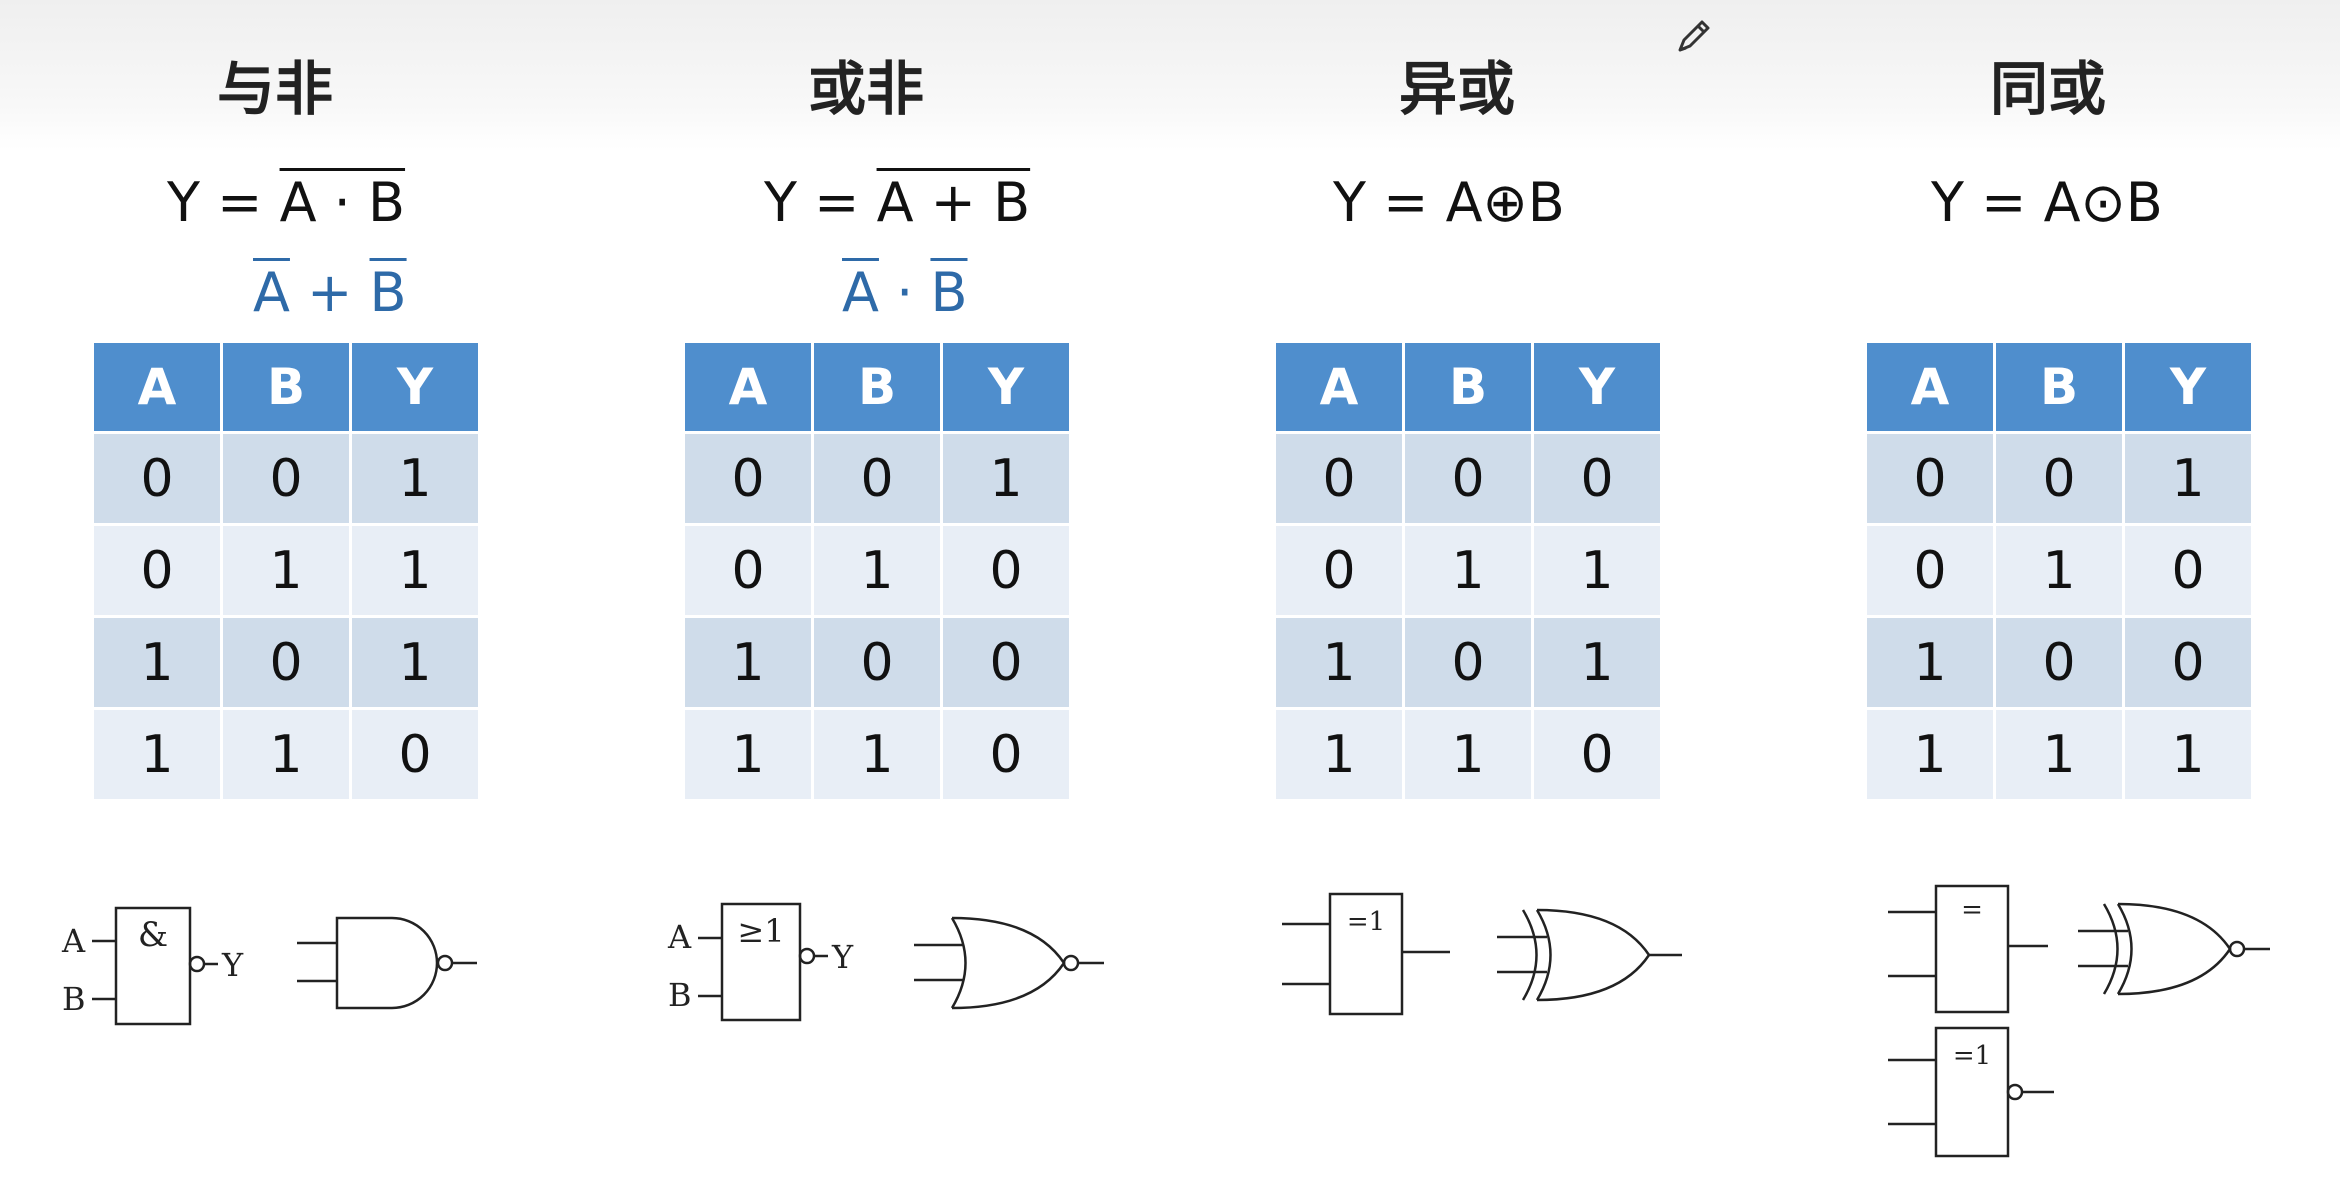 This screenshot has width=2340, height=1204. I want to click on table-row: 1 0 1, so click(1468, 662).